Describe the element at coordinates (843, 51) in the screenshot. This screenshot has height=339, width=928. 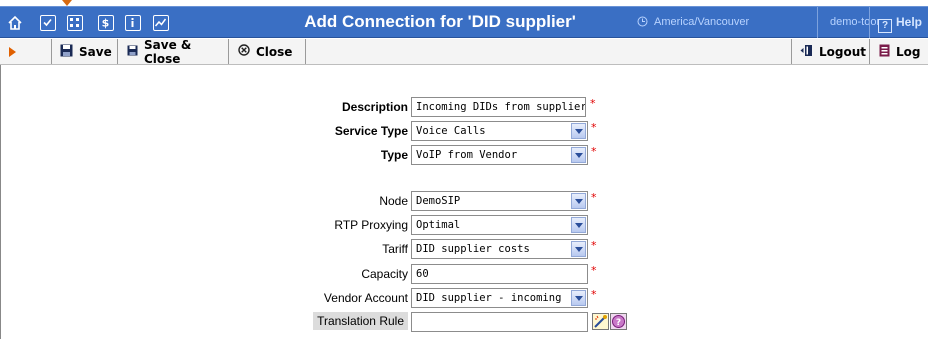
I see `logout-label: Logout` at that location.